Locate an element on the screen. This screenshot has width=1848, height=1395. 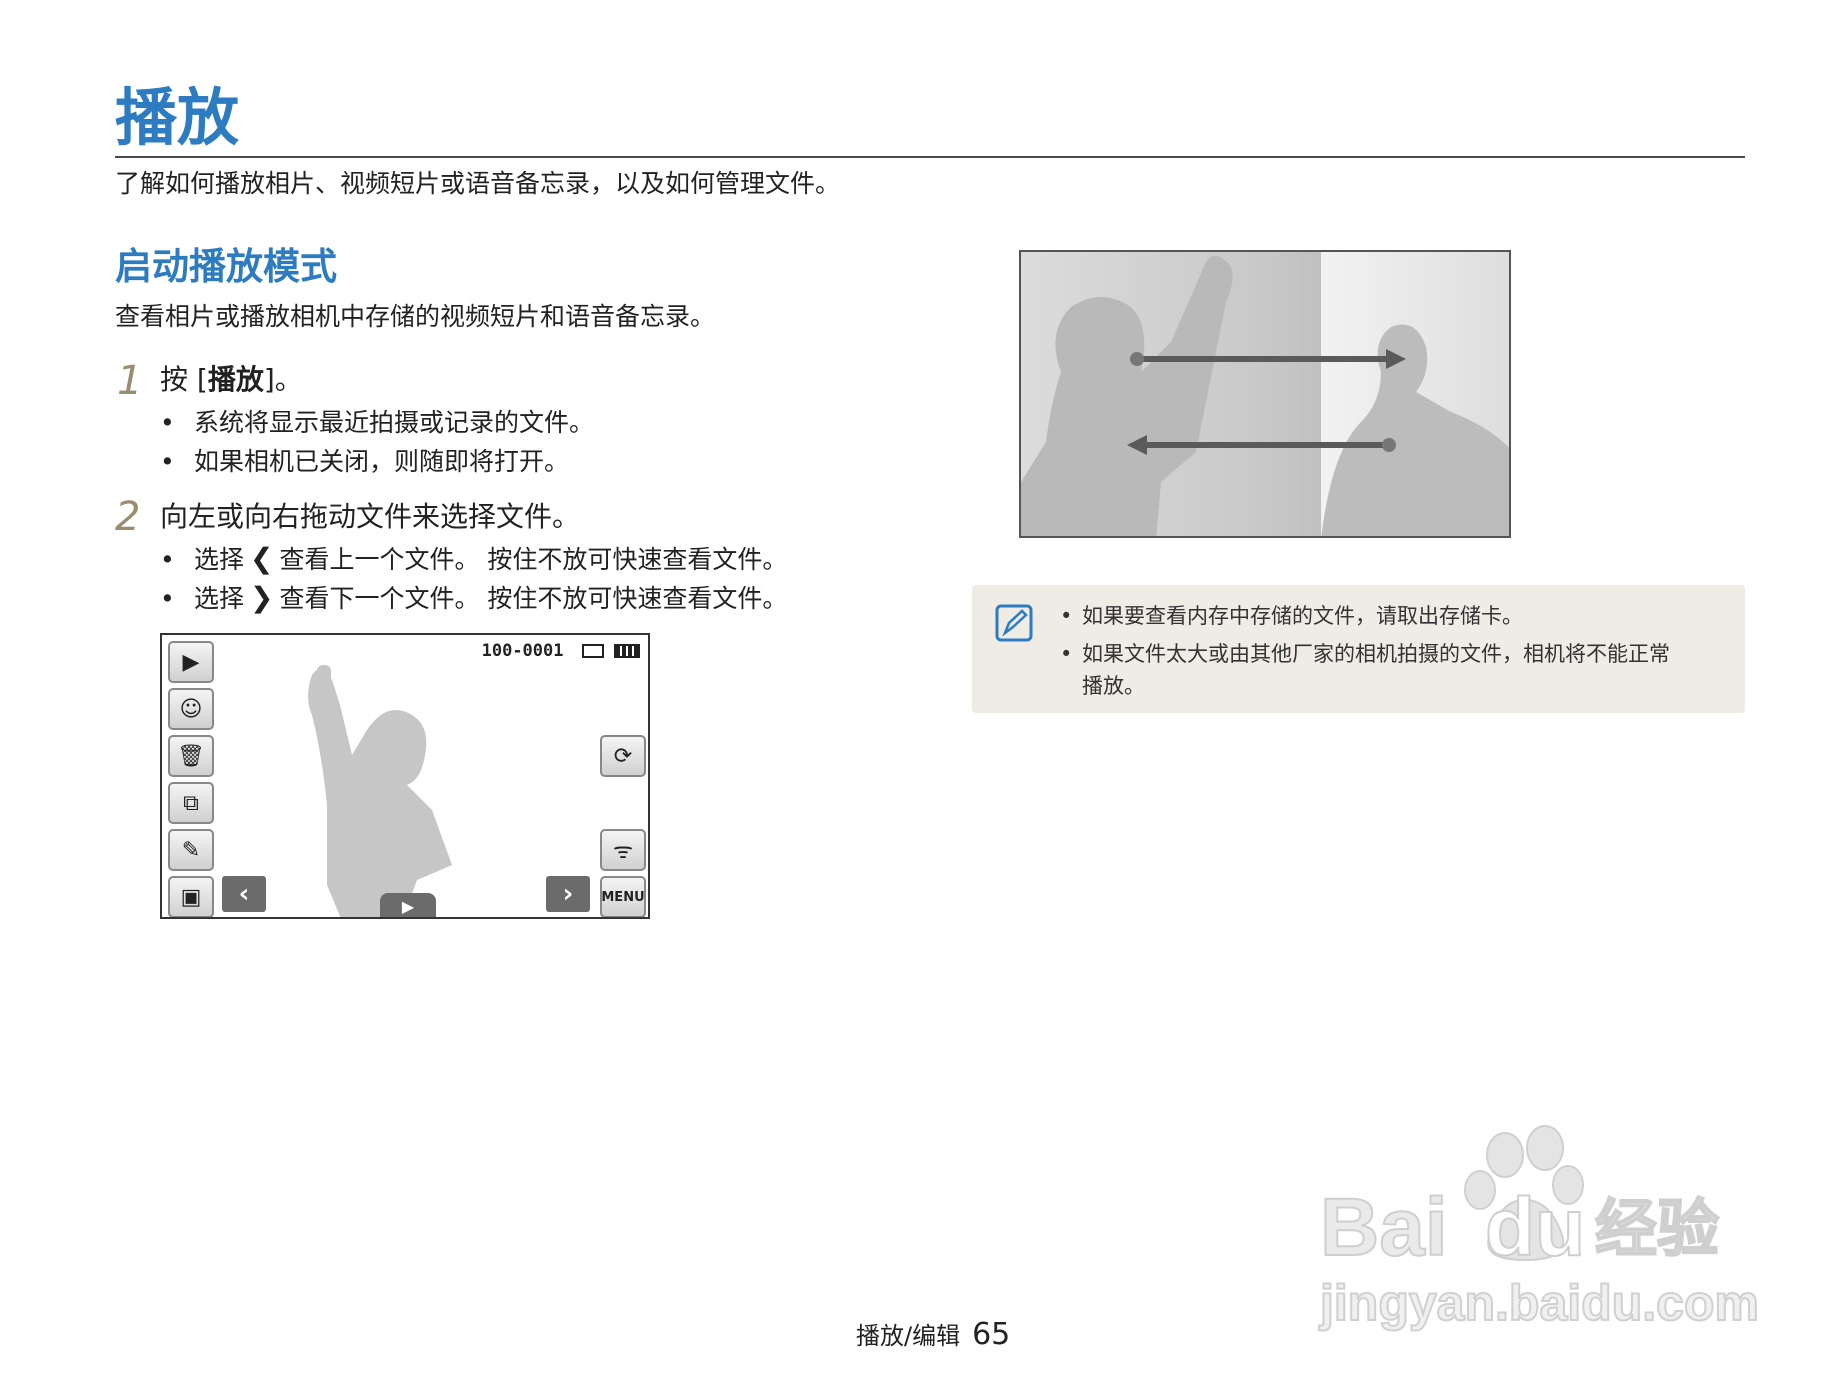
memory-icon is located at coordinates (592, 651).